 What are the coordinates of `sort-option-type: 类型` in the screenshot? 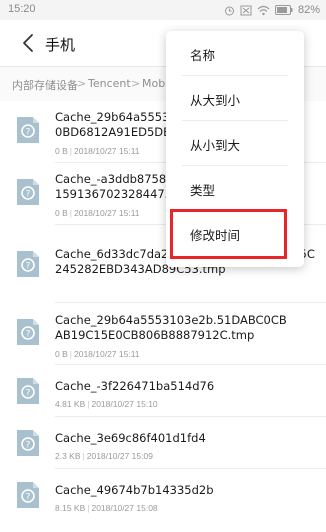 It's located at (235, 188).